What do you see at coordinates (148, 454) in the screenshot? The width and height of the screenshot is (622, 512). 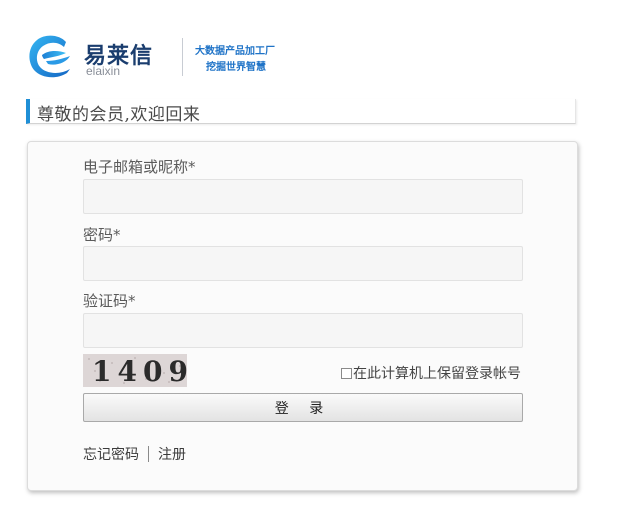 I see `link-separator` at bounding box center [148, 454].